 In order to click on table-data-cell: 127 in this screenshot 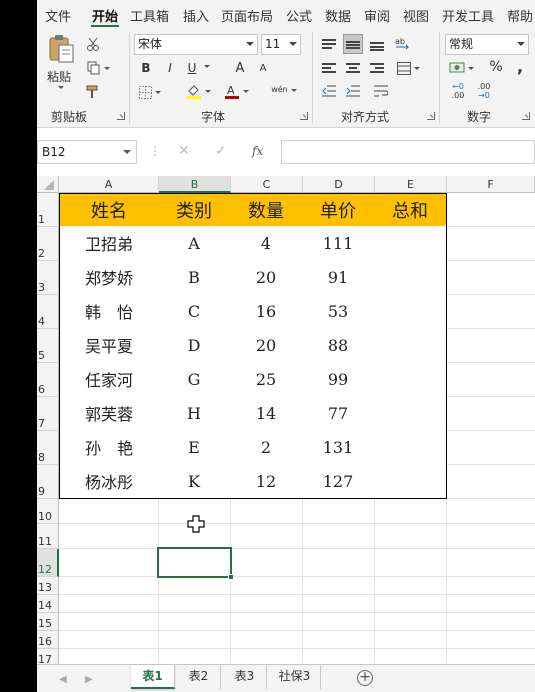, I will do `click(338, 481)`.